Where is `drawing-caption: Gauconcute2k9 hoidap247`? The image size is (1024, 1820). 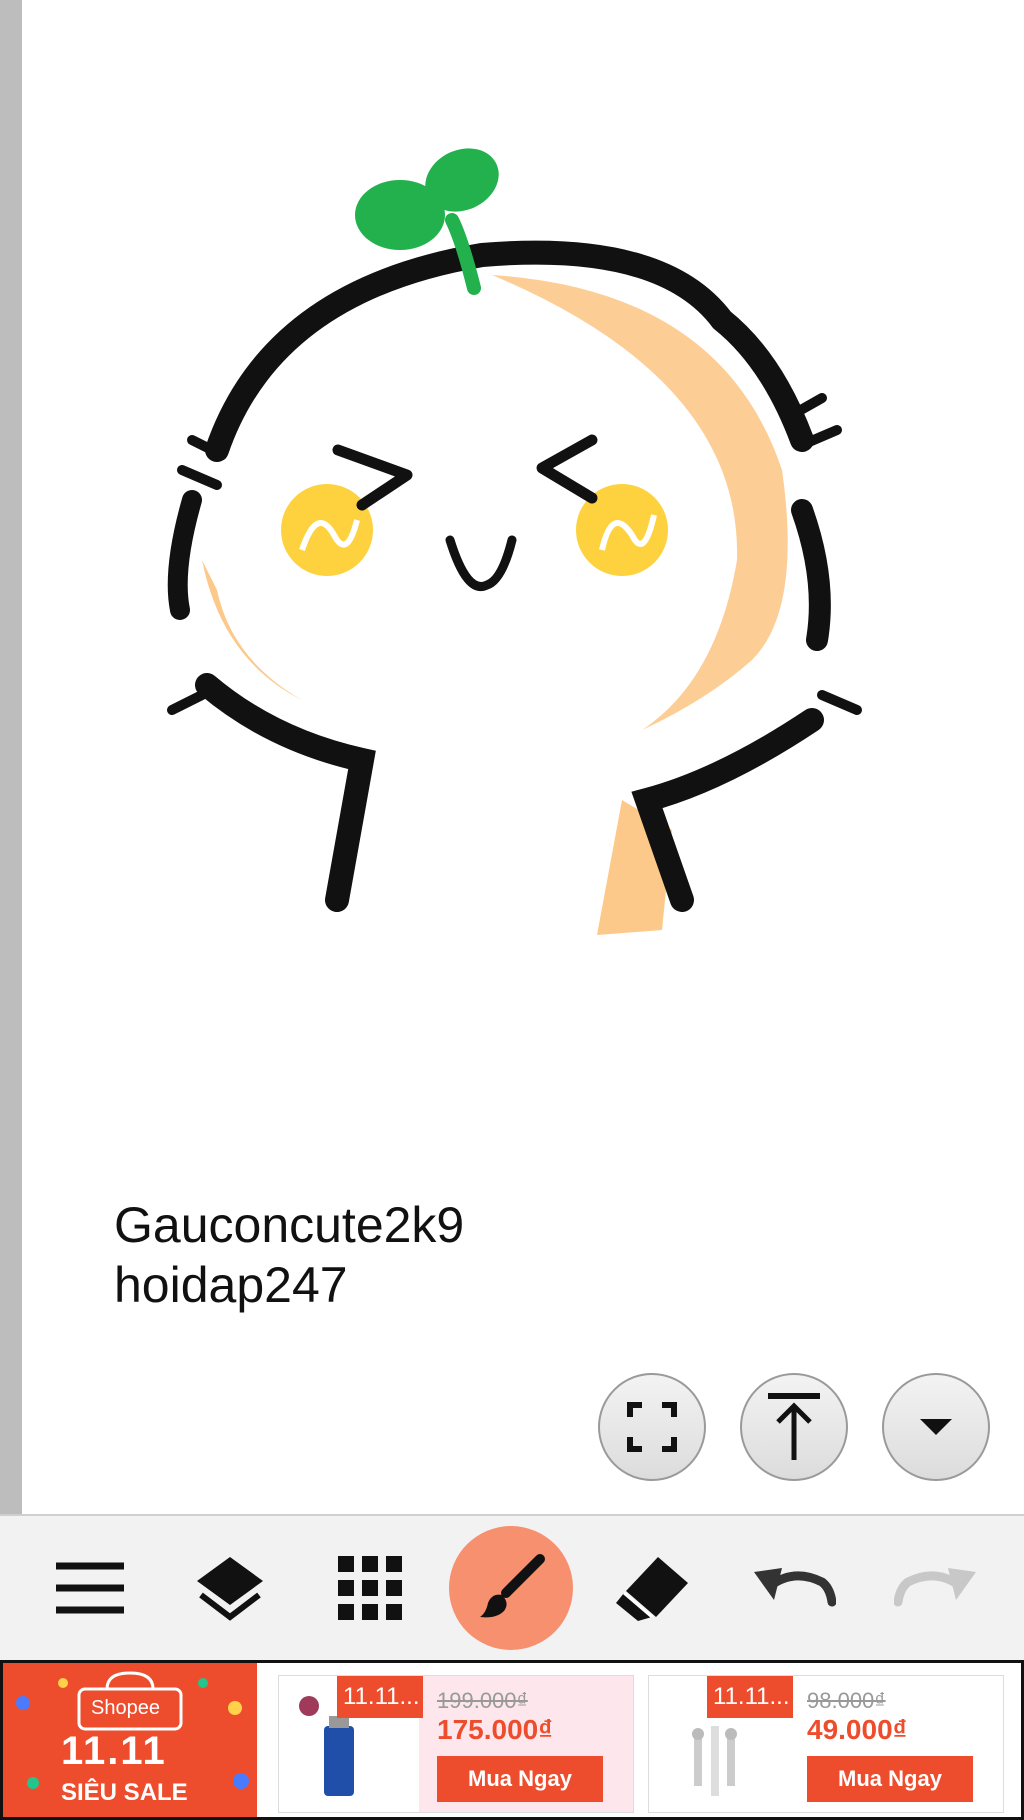
drawing-caption: Gauconcute2k9 hoidap247 is located at coordinates (289, 1255).